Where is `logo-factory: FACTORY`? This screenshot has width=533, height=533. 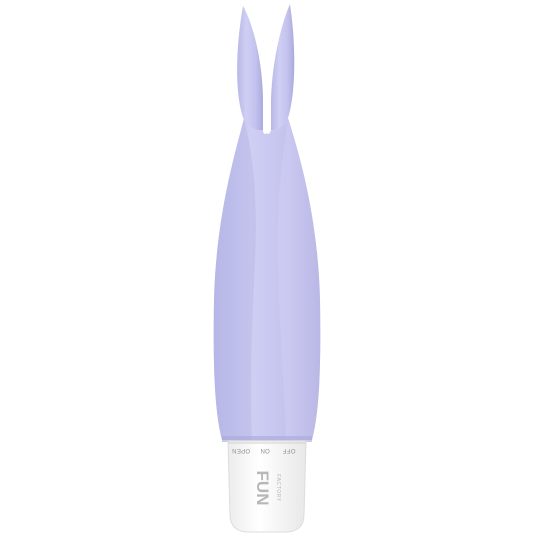
logo-factory: FACTORY is located at coordinates (278, 488).